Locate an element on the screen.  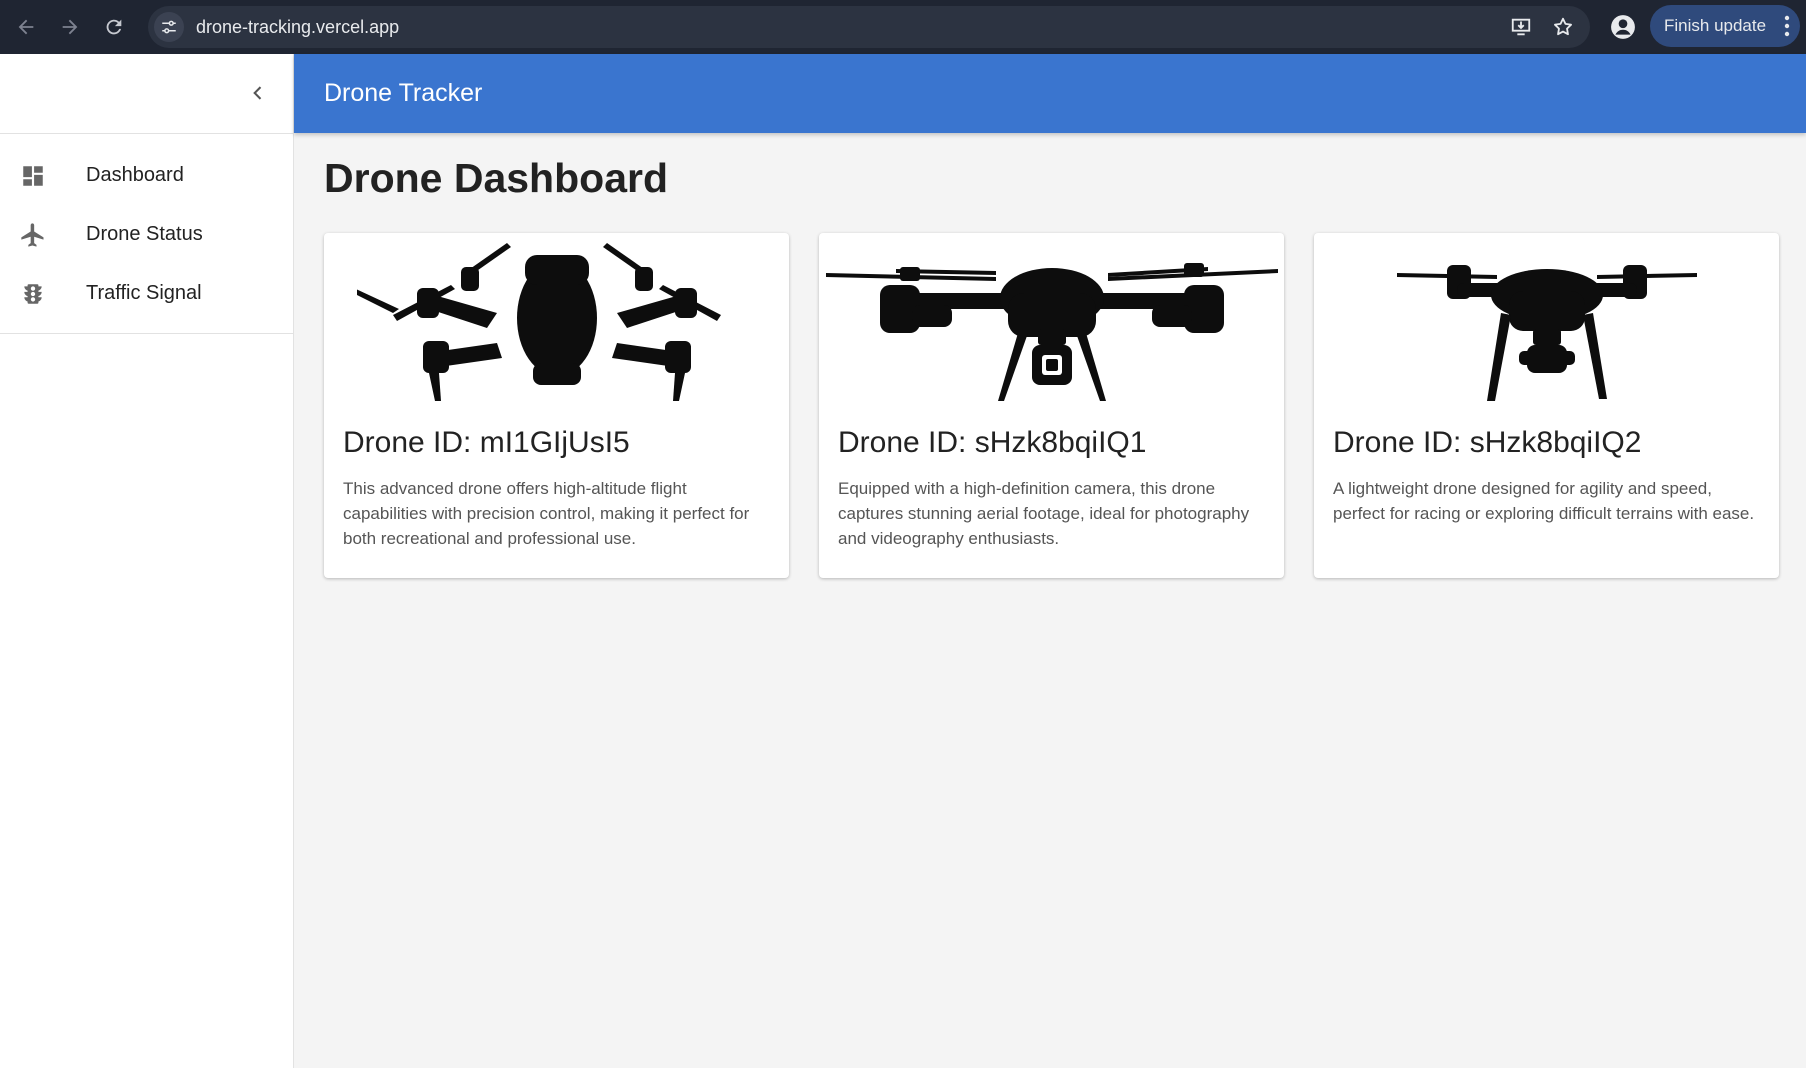
back-arrow-icon is located at coordinates (26, 27).